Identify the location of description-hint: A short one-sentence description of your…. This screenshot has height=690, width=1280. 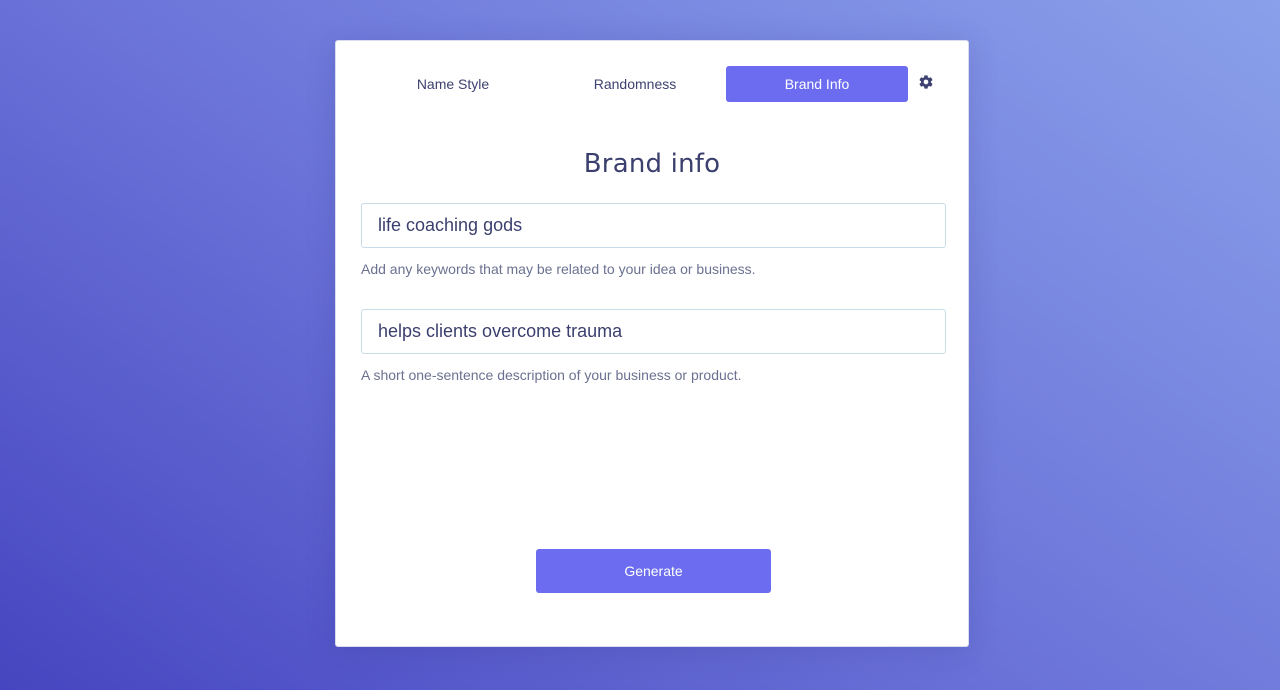
(551, 375).